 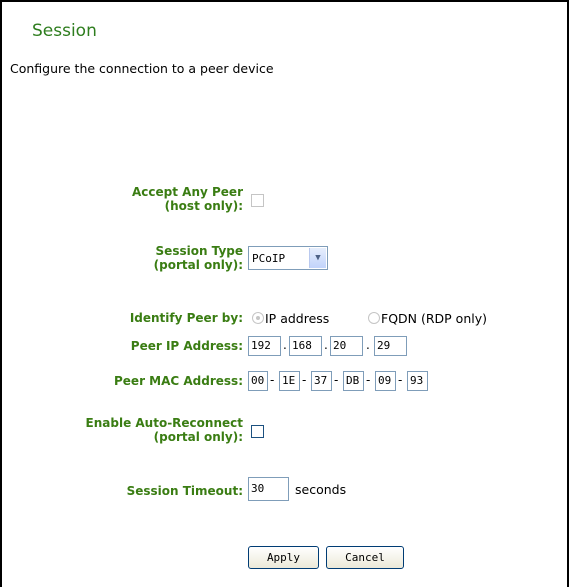 I want to click on peer-mac-byte-4: DB, so click(x=353, y=381).